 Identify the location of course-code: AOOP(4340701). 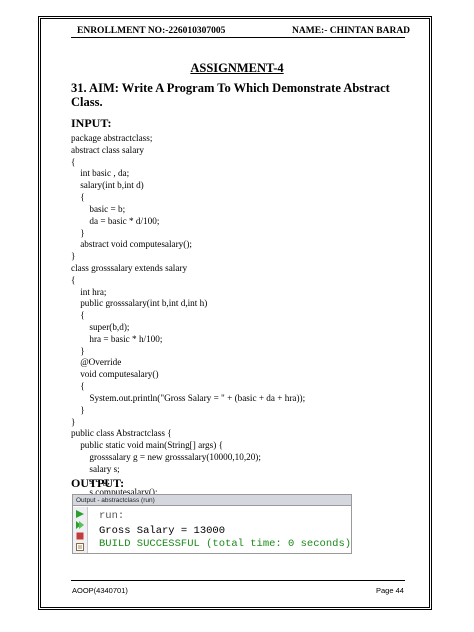
(100, 590).